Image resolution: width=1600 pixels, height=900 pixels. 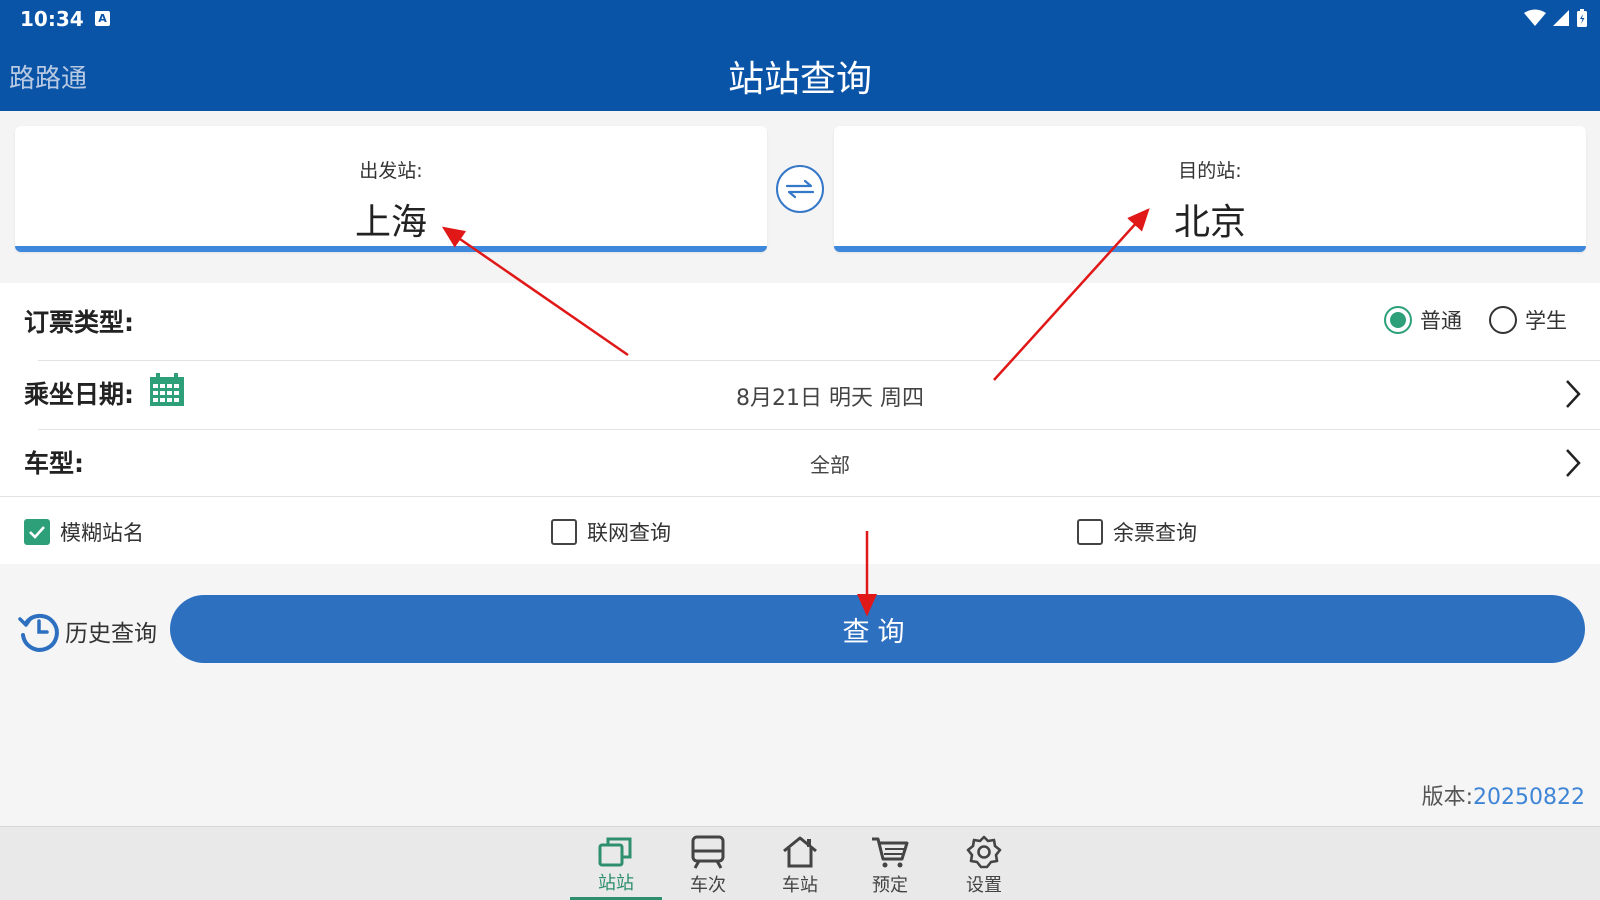 I want to click on tab-settings: 设置, so click(x=984, y=863).